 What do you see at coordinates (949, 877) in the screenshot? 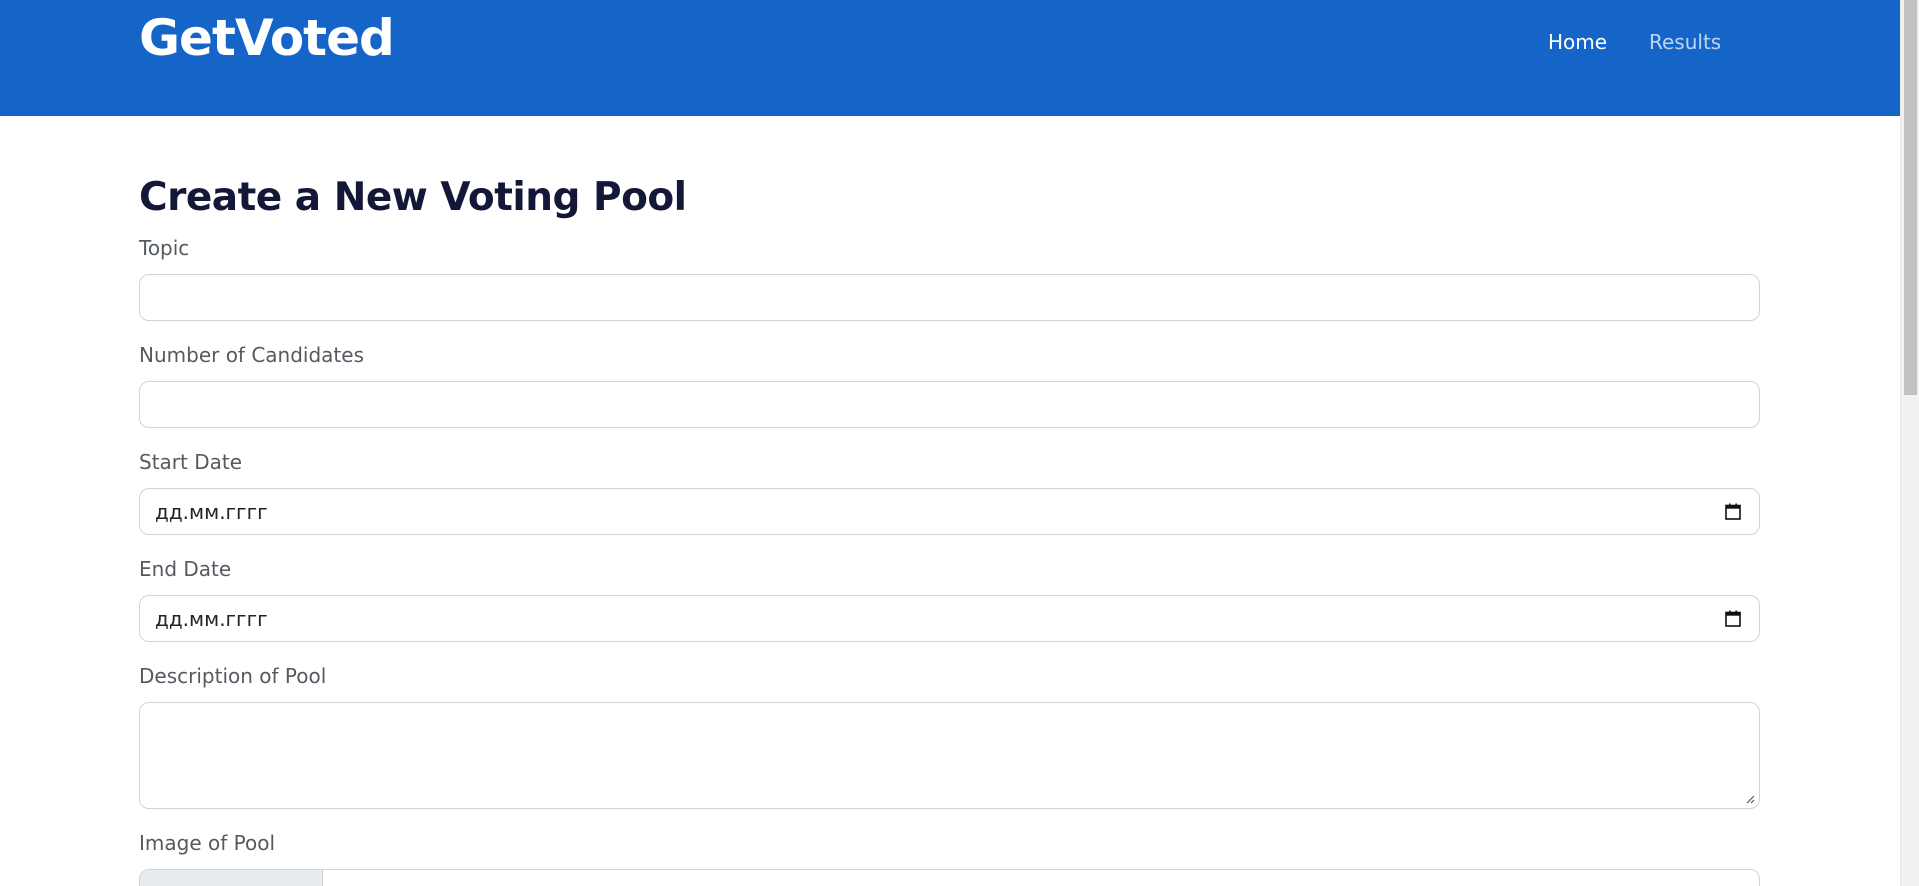
I see `image-file-input` at bounding box center [949, 877].